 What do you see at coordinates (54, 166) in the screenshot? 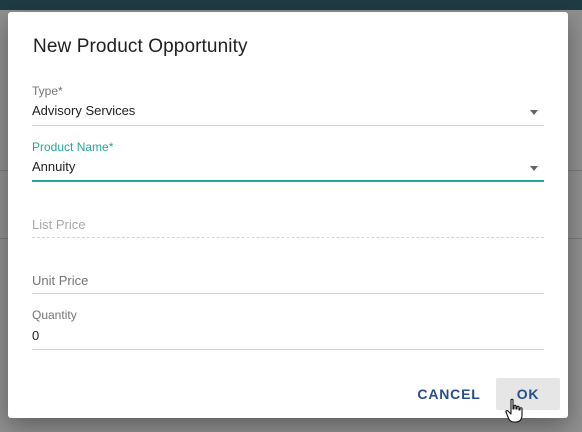
I see `product-name-value: Annuity` at bounding box center [54, 166].